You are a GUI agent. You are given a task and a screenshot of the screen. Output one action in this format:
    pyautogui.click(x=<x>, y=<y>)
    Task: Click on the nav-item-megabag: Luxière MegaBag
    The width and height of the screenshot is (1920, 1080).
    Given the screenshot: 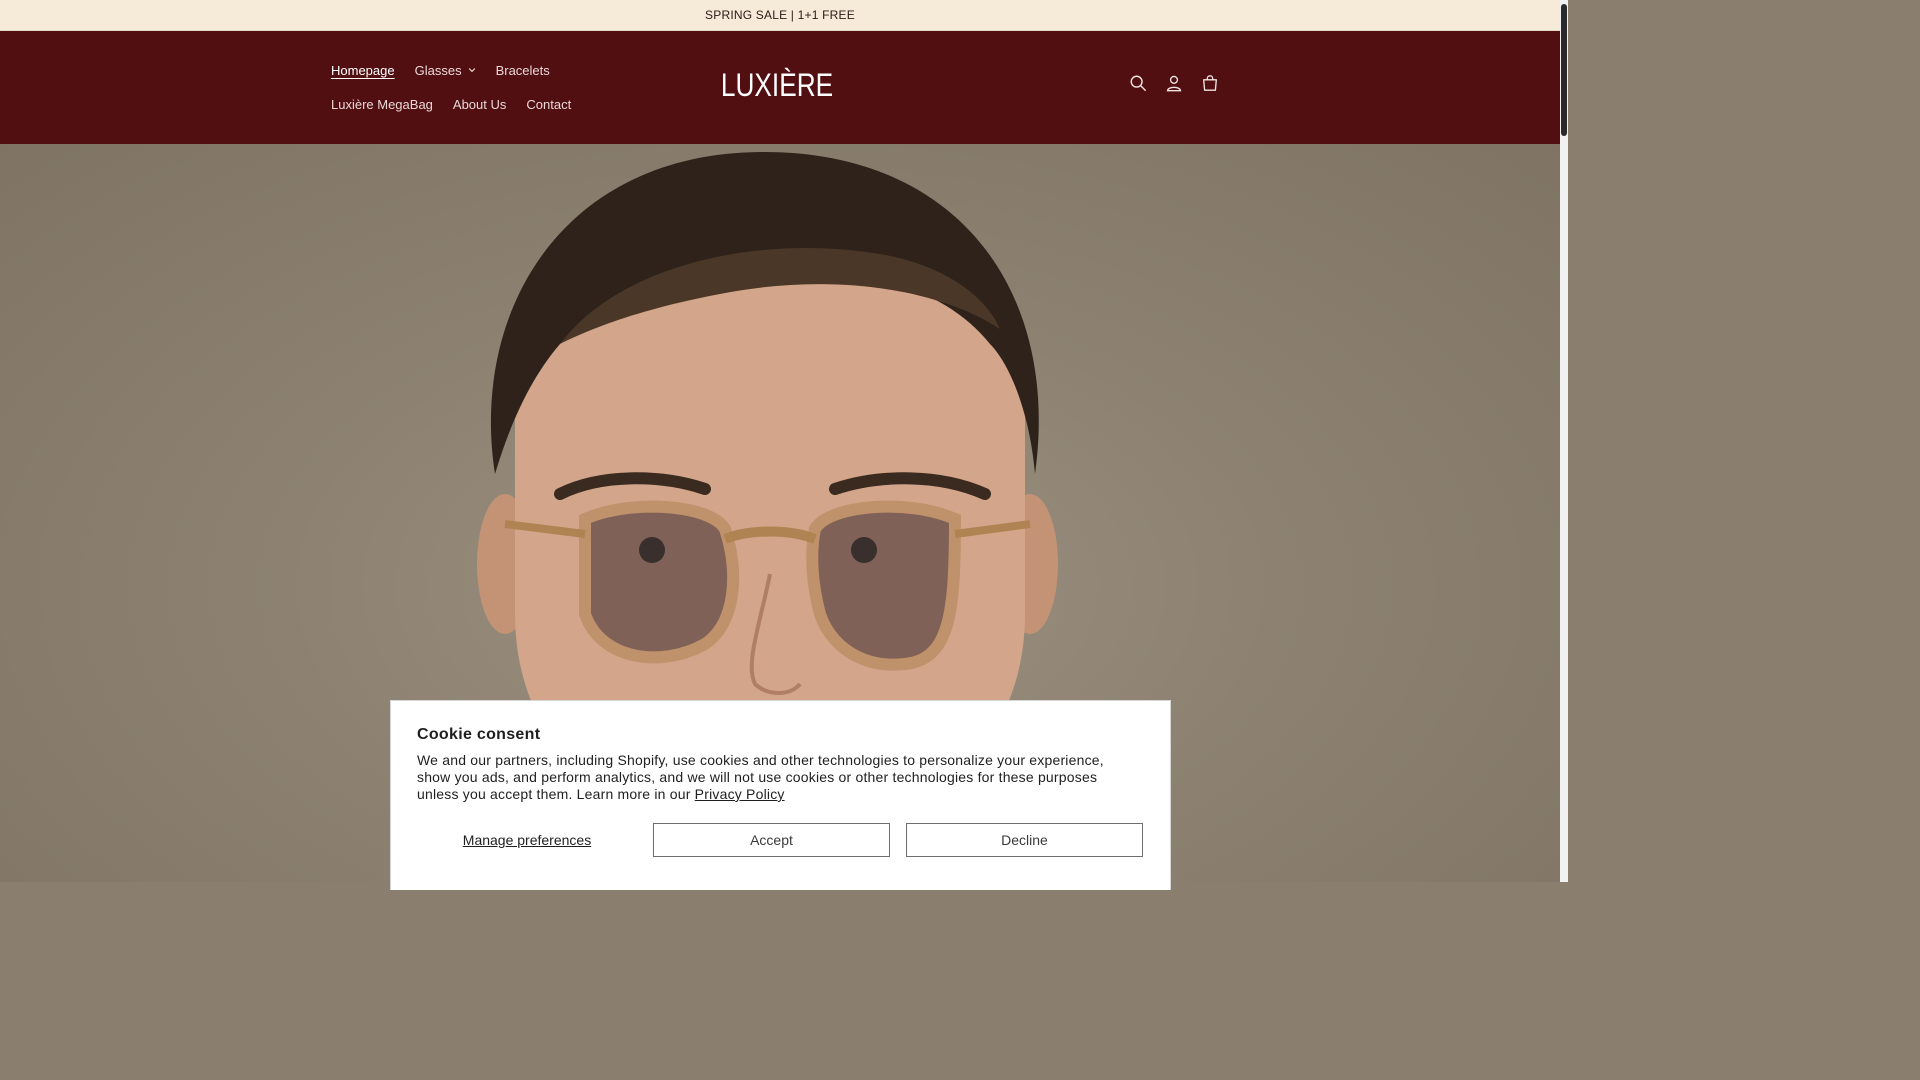 What is the action you would take?
    pyautogui.click(x=382, y=104)
    